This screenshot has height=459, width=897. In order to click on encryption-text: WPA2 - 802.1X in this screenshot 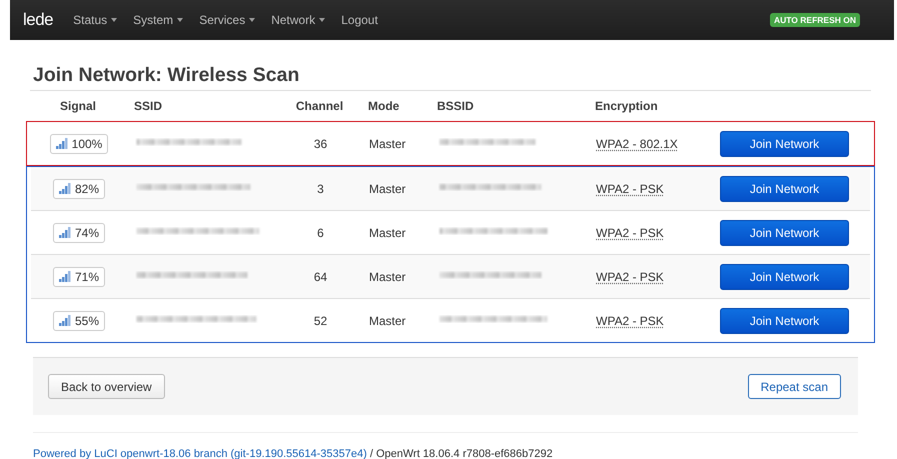, I will do `click(637, 143)`.